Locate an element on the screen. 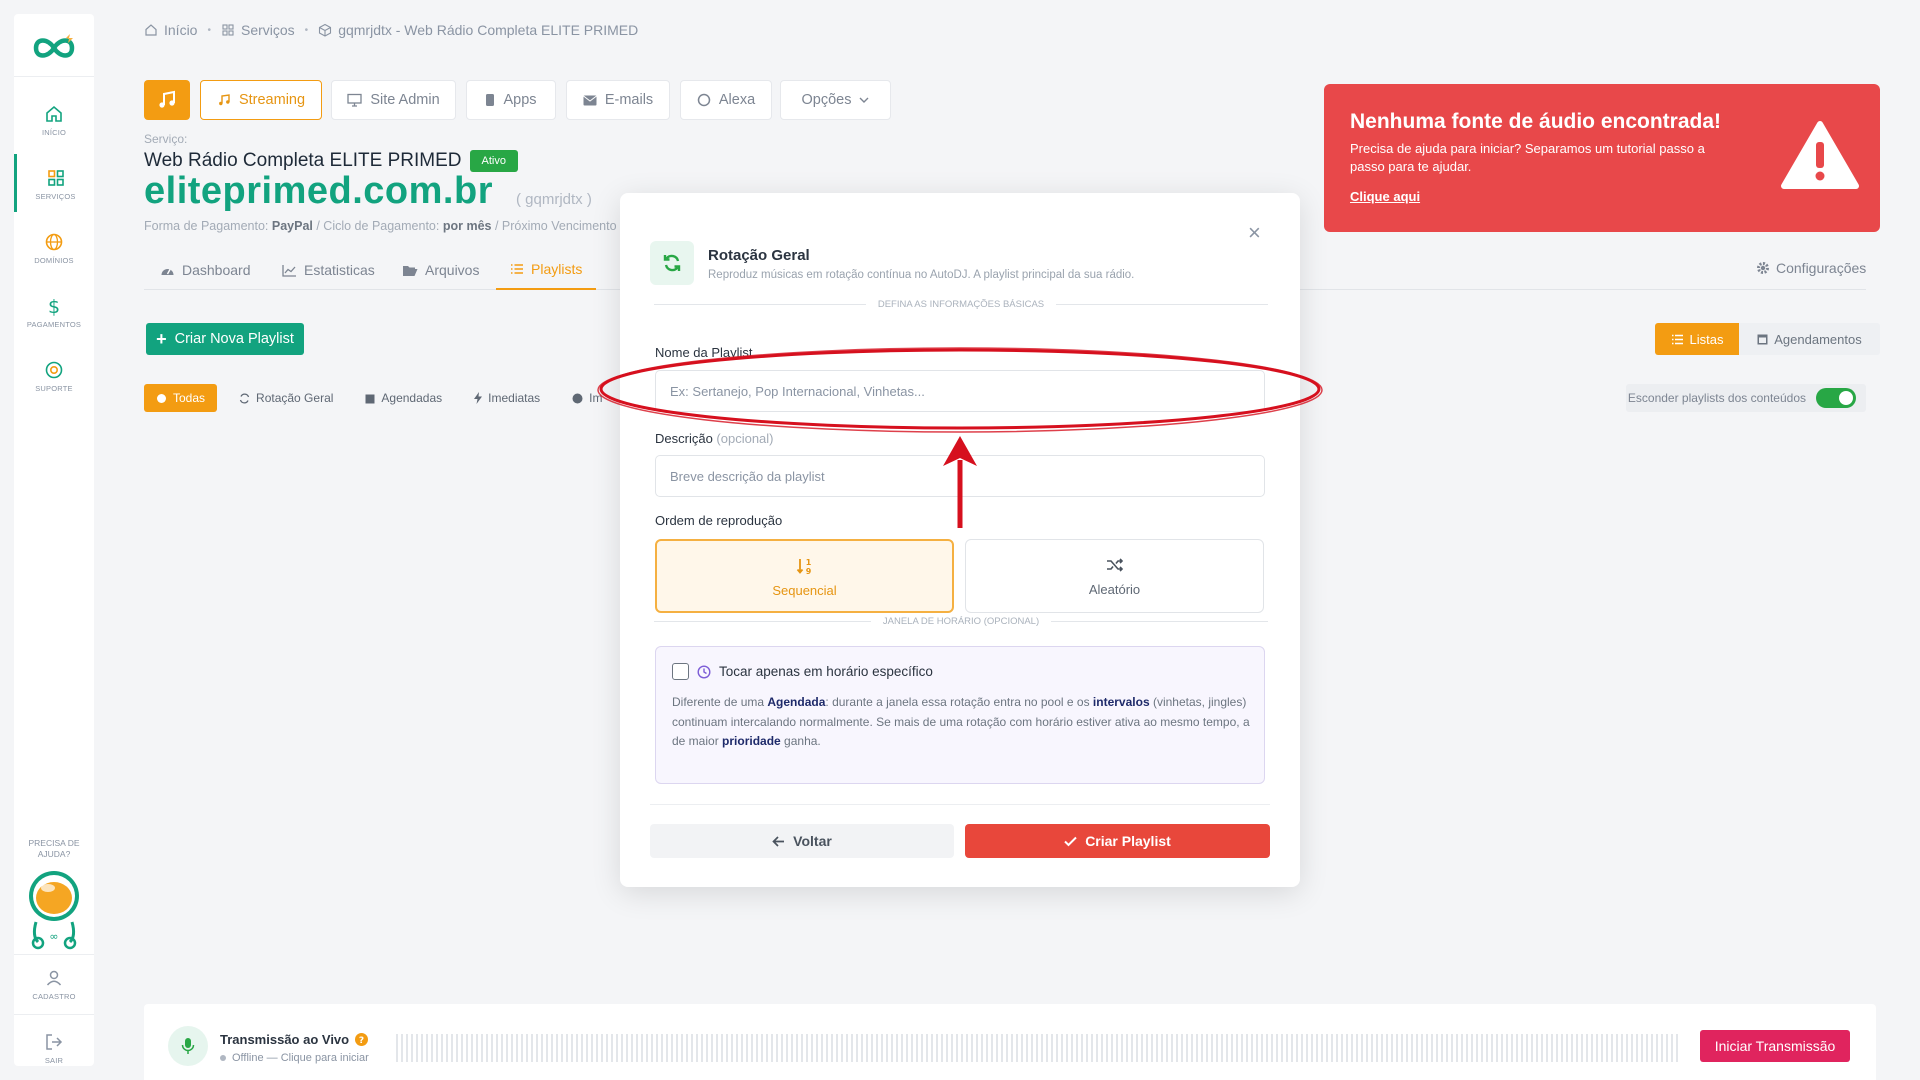 This screenshot has width=1920, height=1080. checkbox-label: Tocar apenas em horário específico is located at coordinates (826, 671).